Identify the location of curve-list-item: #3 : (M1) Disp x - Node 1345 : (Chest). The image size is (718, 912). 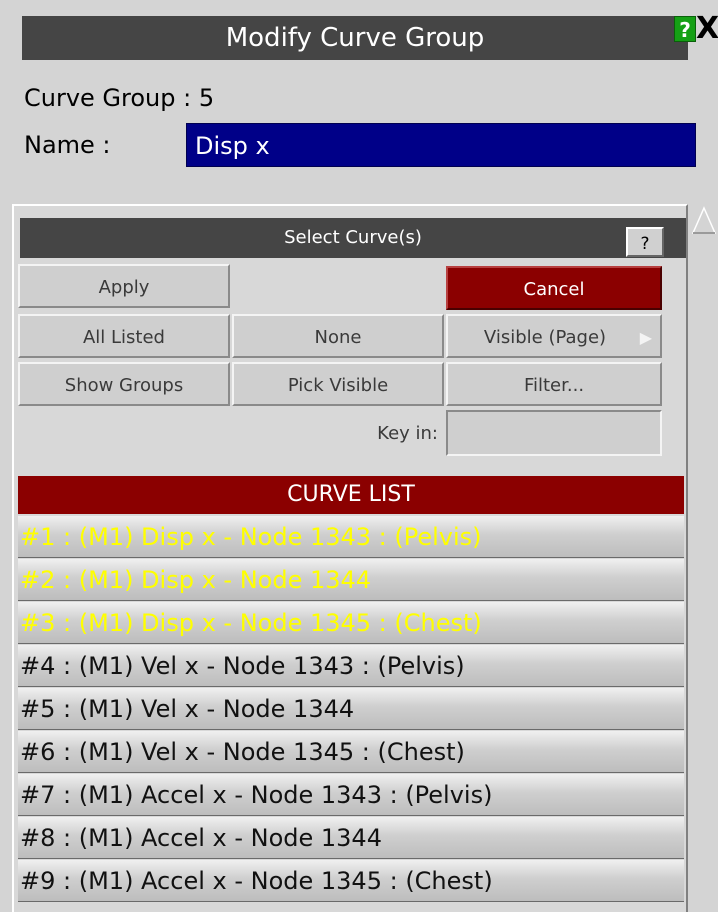
(351, 623).